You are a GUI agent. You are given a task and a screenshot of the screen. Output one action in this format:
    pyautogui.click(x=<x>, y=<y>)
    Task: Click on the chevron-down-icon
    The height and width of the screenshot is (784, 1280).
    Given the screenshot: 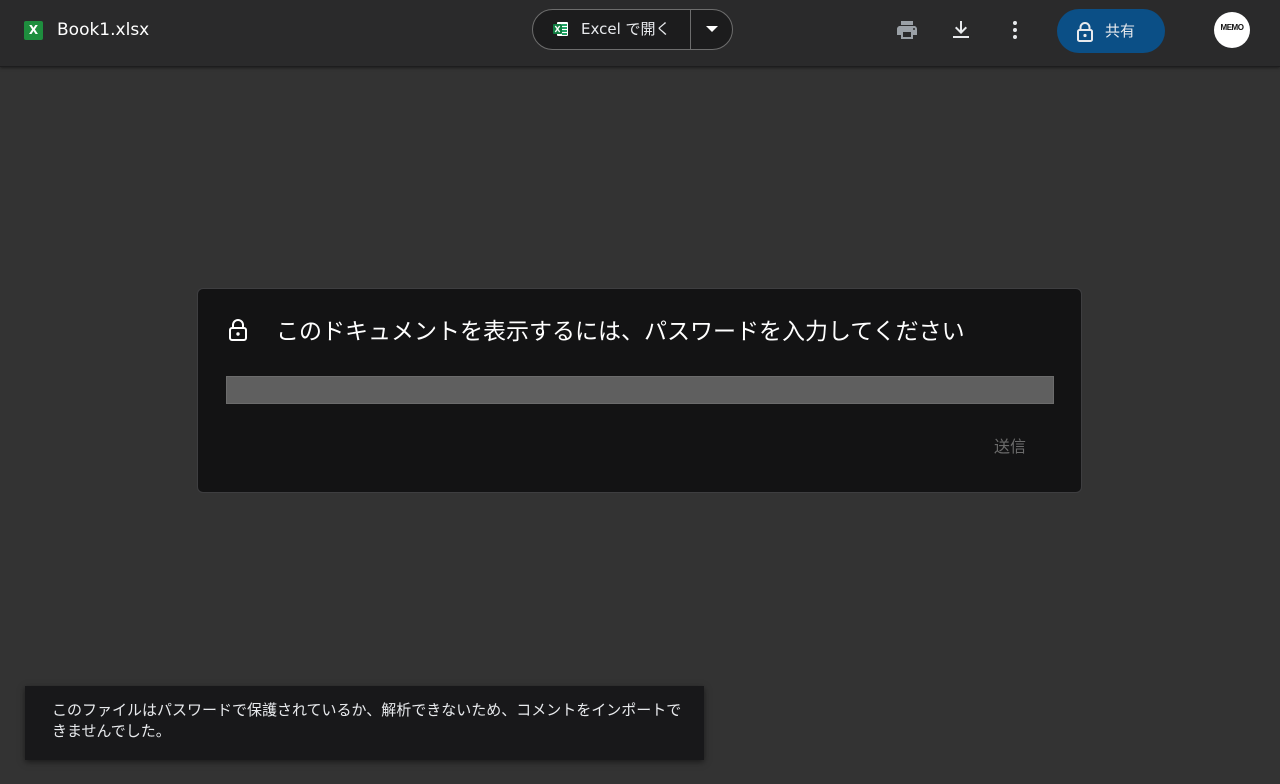 What is the action you would take?
    pyautogui.click(x=712, y=29)
    